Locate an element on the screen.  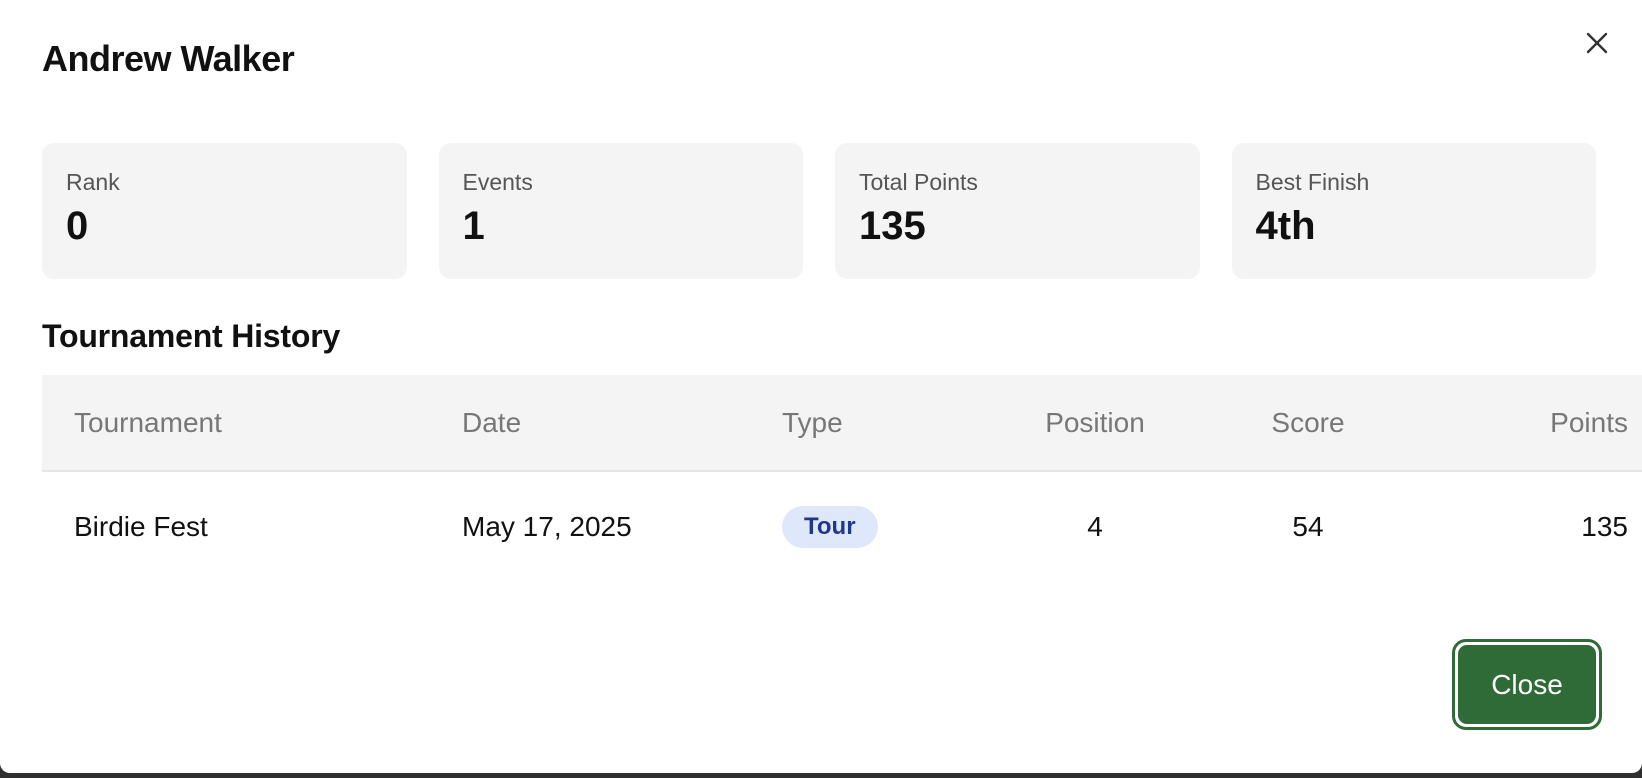
stat-label: Events is located at coordinates (497, 182).